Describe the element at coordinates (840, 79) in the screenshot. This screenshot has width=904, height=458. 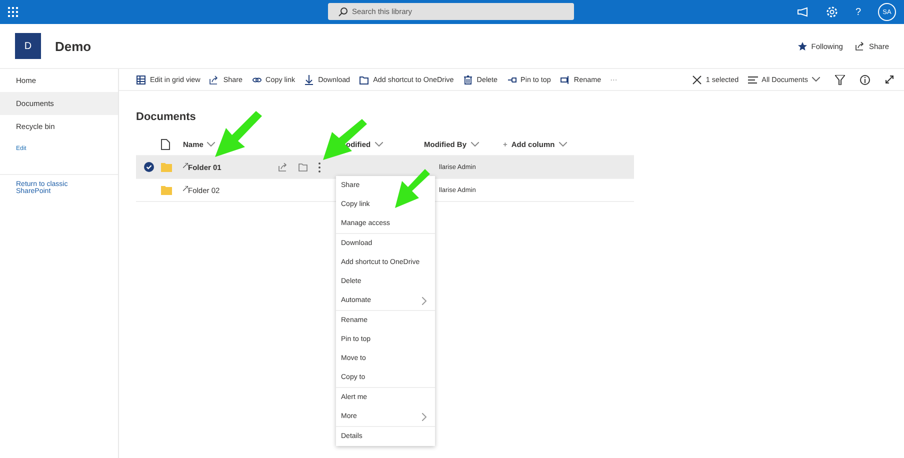
I see `filter-icon` at that location.